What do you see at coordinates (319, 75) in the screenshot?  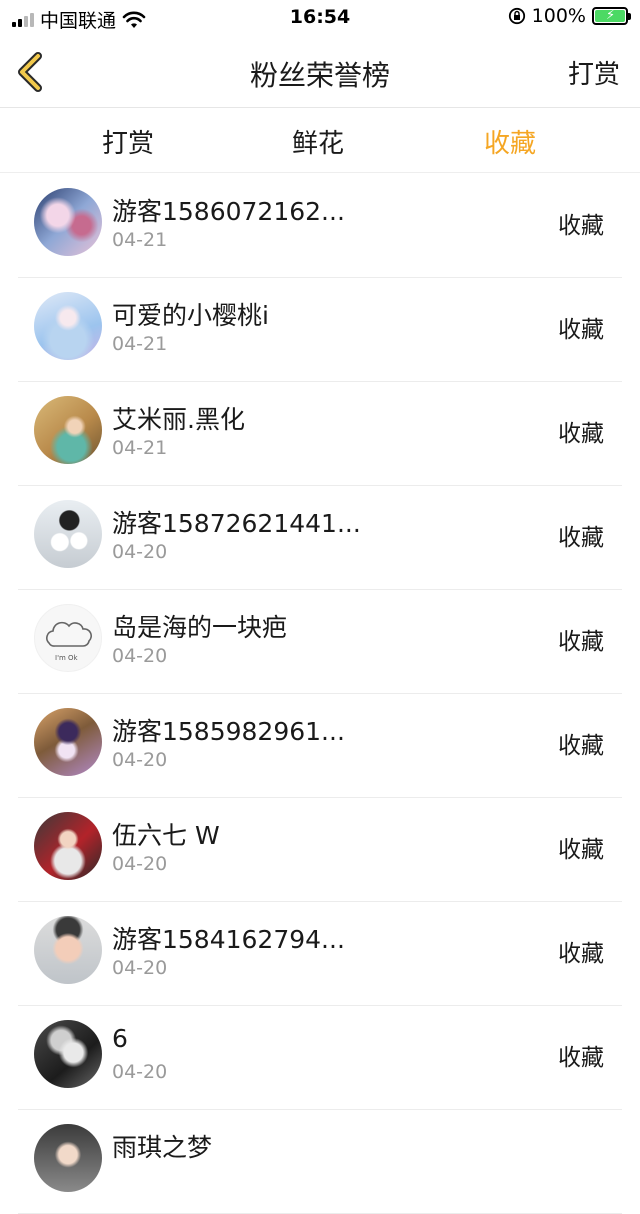 I see `page-title: 粉丝荣誉榜` at bounding box center [319, 75].